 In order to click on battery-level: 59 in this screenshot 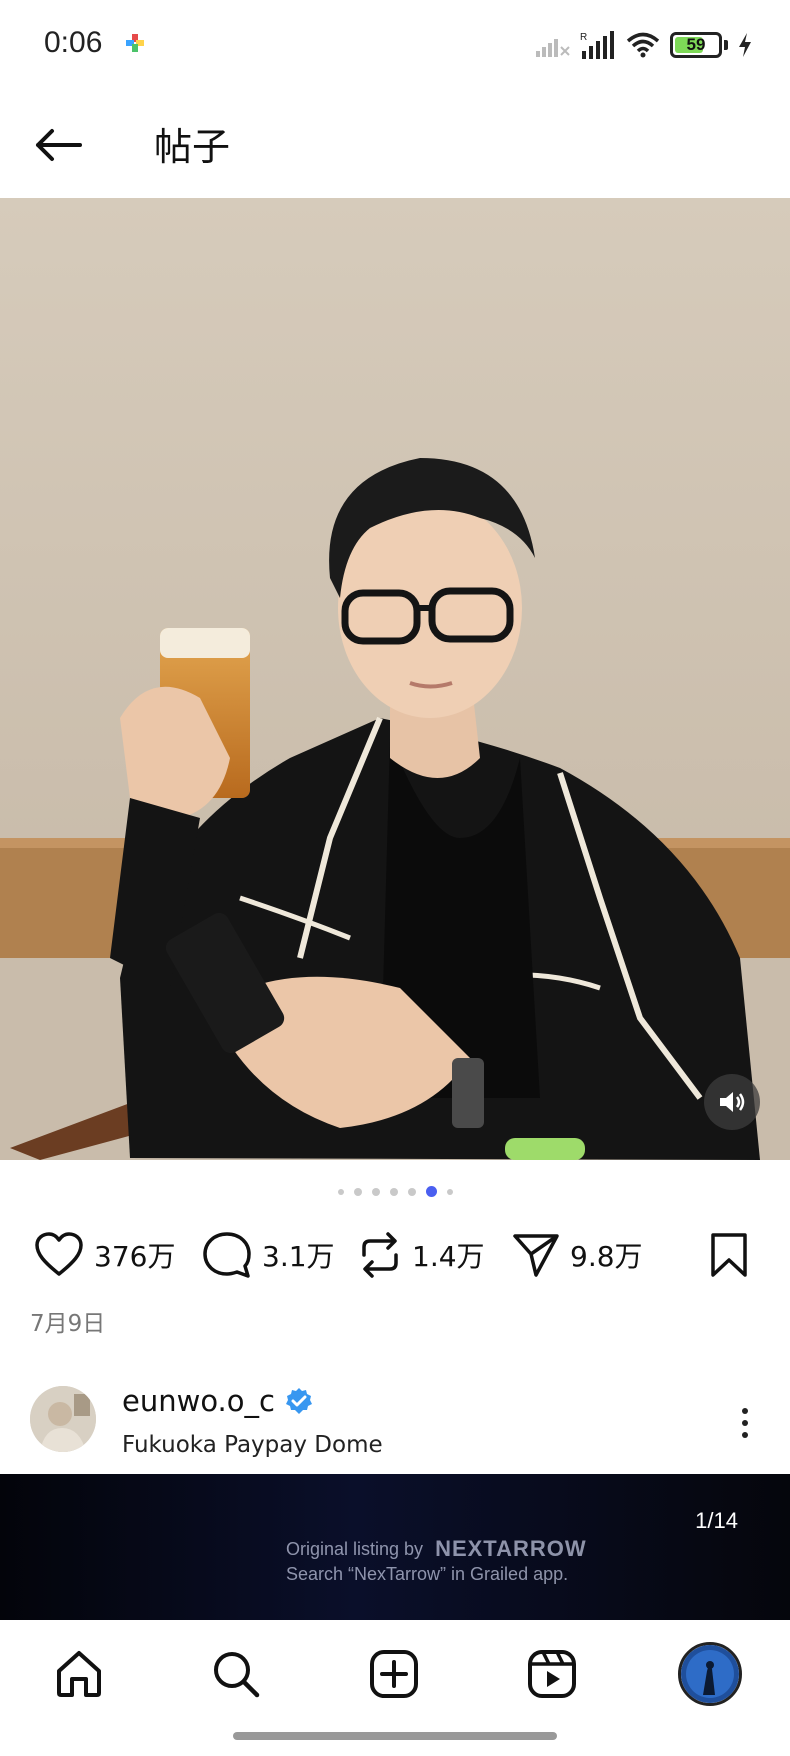, I will do `click(696, 44)`.